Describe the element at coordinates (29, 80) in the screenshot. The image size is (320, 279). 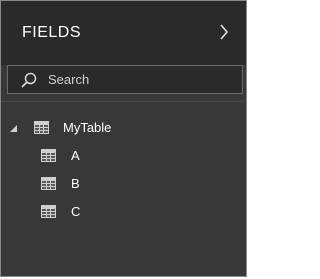
I see `search-icon` at that location.